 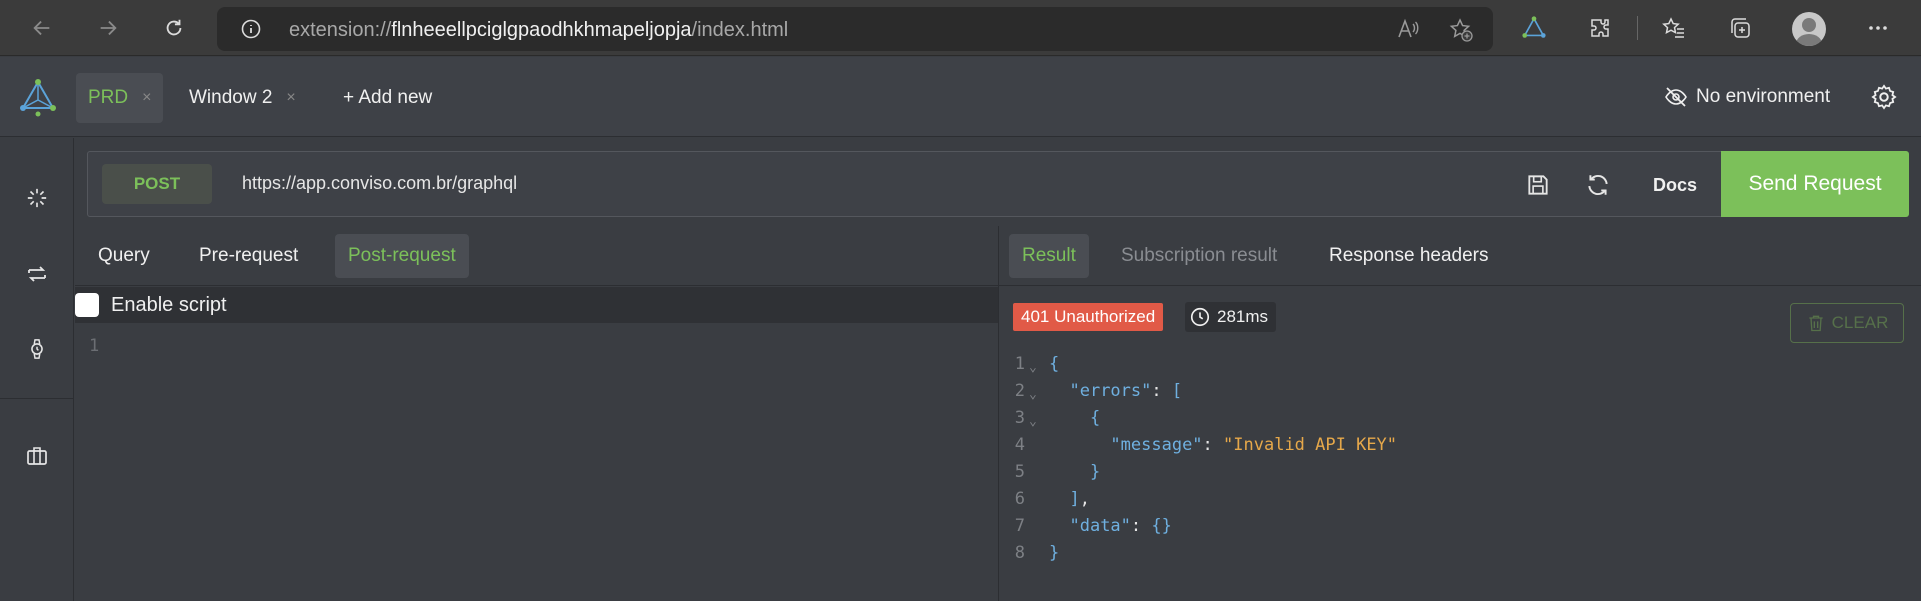 I want to click on read-aloud-icon, so click(x=1408, y=29).